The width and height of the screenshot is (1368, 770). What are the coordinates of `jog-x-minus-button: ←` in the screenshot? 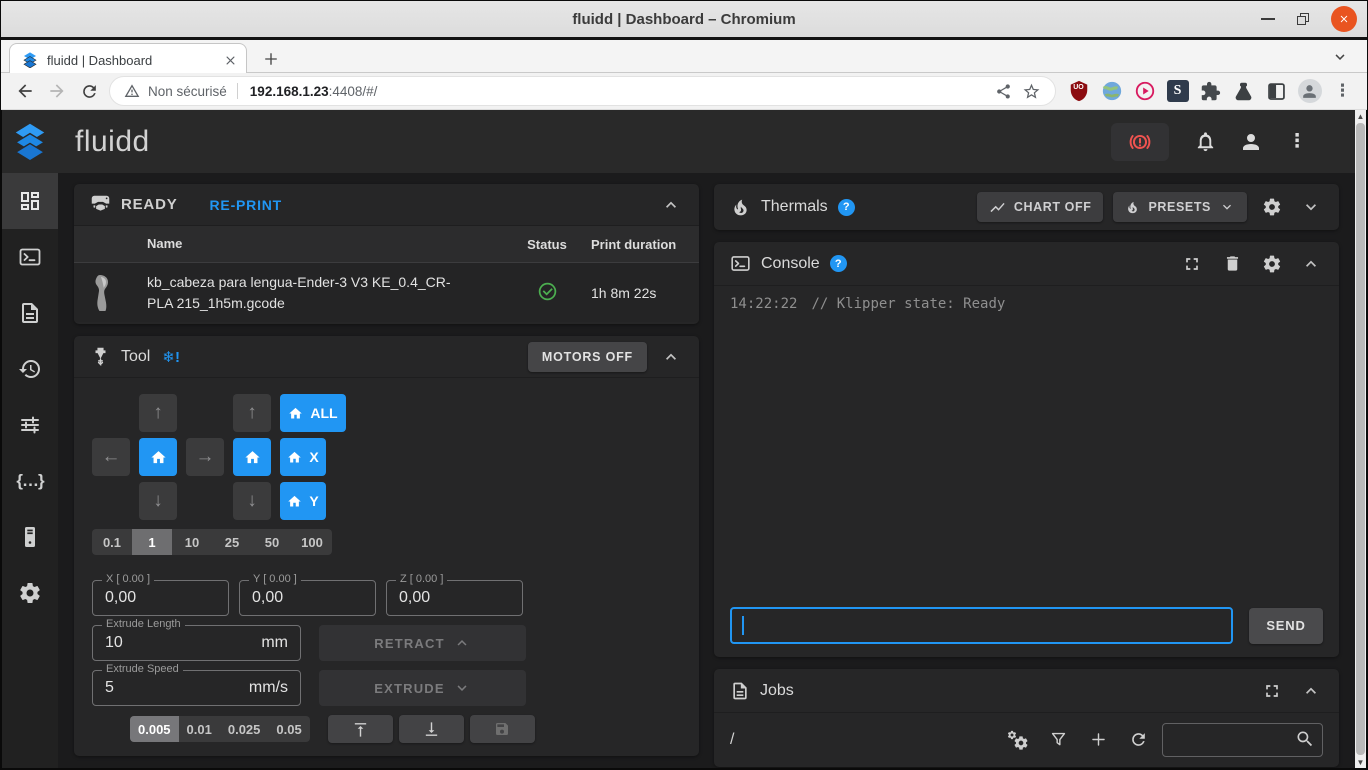 It's located at (111, 457).